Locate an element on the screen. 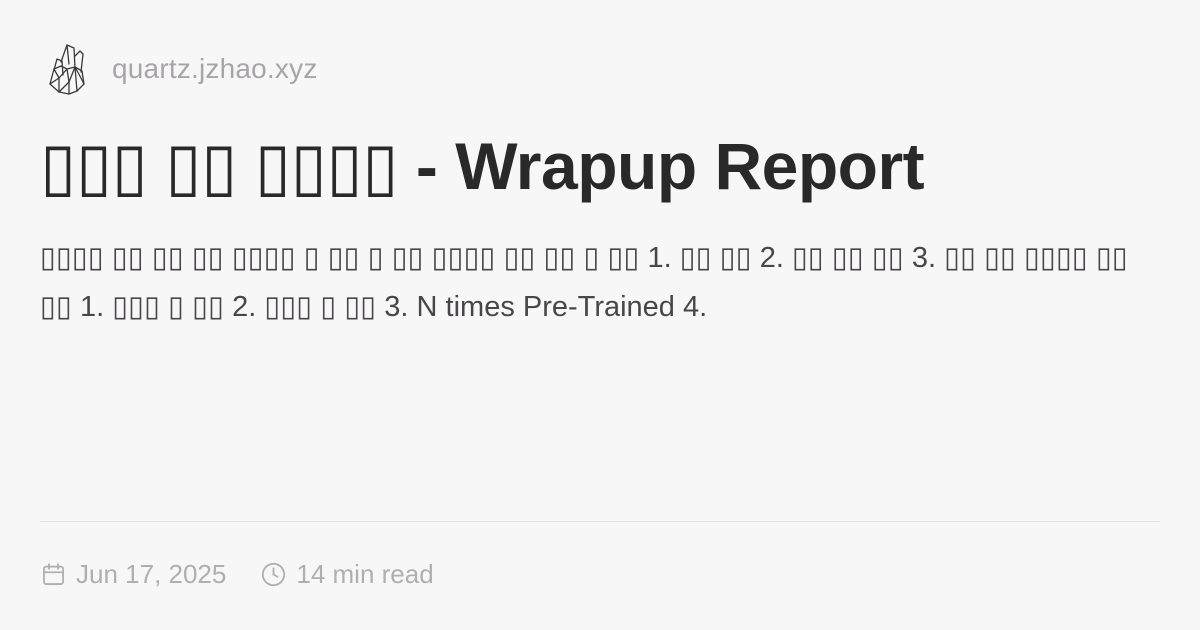 The height and width of the screenshot is (630, 1200). page-title: ▯▯▯ ▯▯ ▯▯▯▯ - Wrapup Report is located at coordinates (482, 166).